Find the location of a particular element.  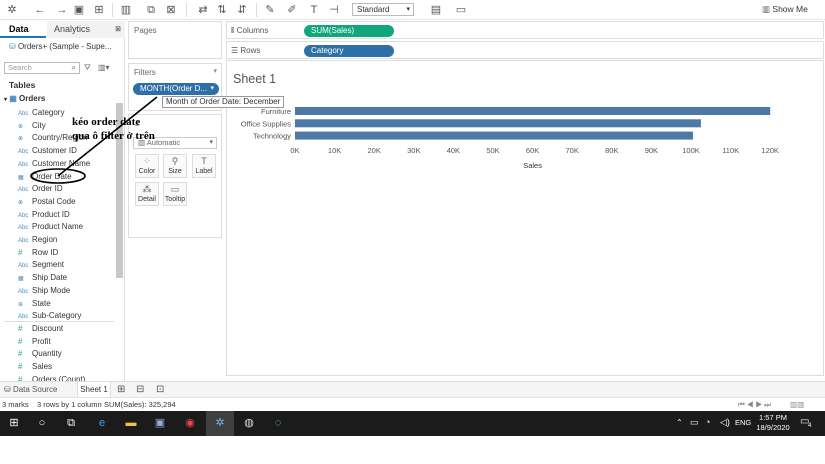

database-icon: ⛁ is located at coordinates (8, 389).